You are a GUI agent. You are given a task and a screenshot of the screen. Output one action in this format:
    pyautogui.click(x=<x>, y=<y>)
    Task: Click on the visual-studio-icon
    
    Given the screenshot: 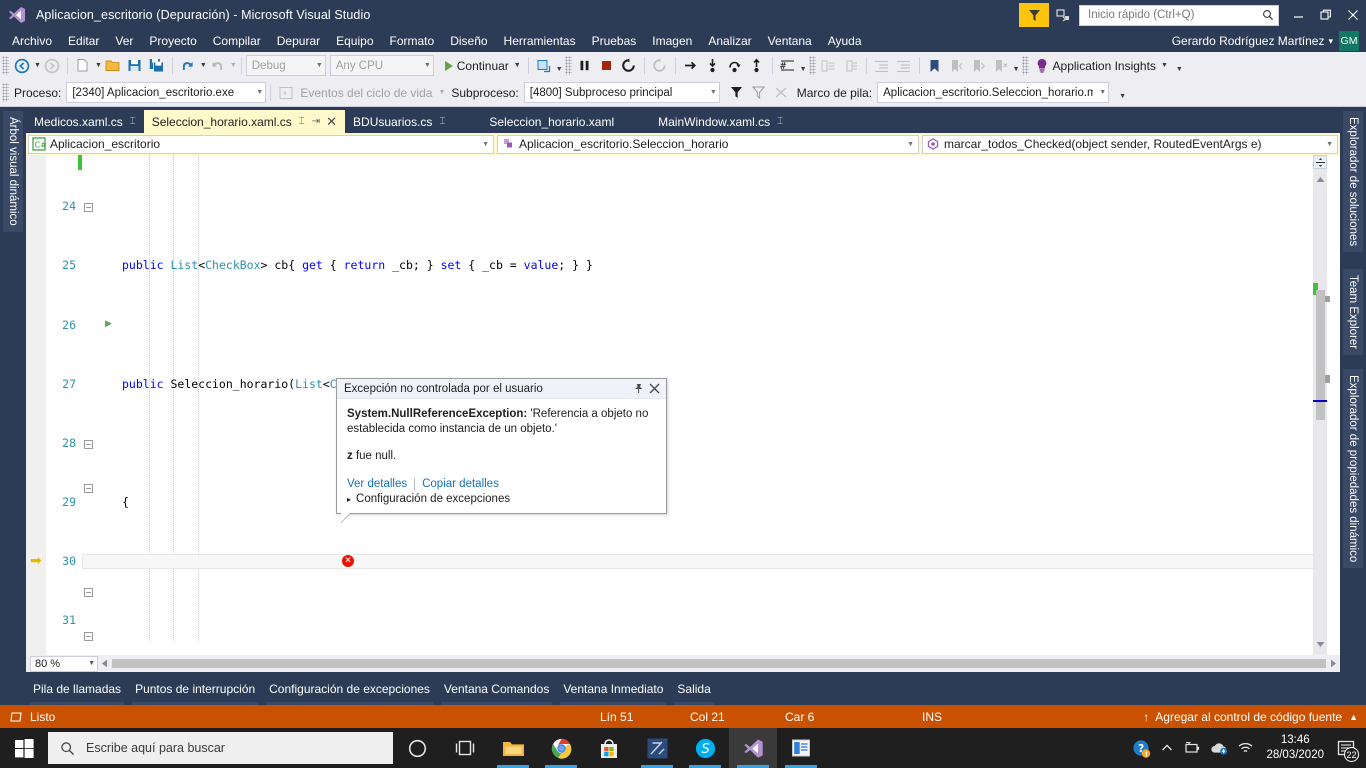 What is the action you would take?
    pyautogui.click(x=753, y=748)
    